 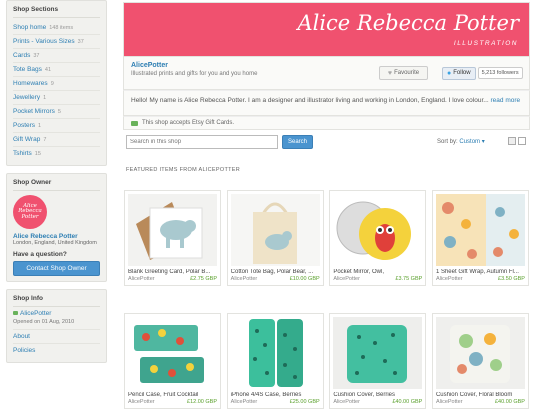 What do you see at coordinates (56, 70) in the screenshot?
I see `section-tote-bags: Tote Bags 41` at bounding box center [56, 70].